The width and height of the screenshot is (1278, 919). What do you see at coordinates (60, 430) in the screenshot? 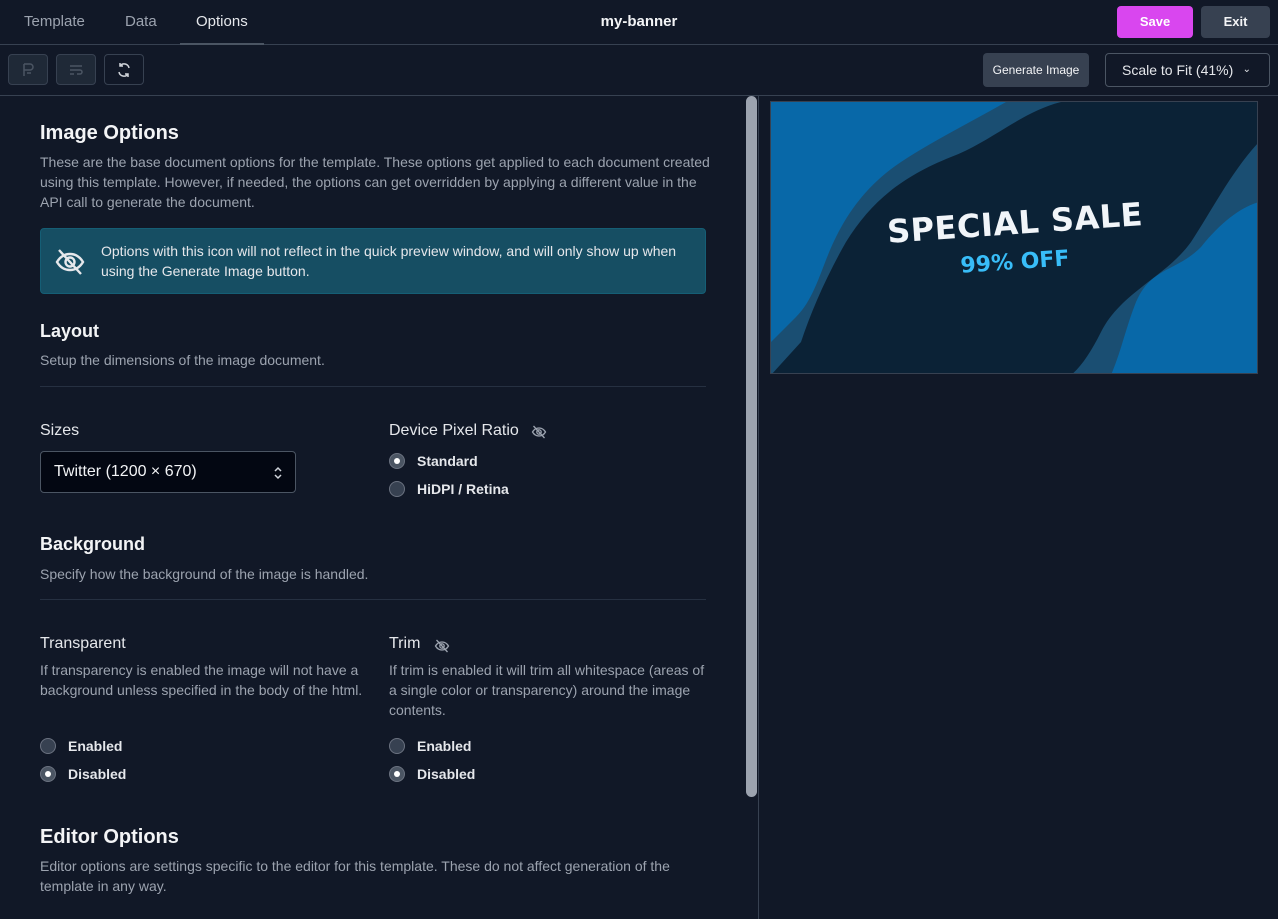
I see `sizes-label: Sizes` at bounding box center [60, 430].